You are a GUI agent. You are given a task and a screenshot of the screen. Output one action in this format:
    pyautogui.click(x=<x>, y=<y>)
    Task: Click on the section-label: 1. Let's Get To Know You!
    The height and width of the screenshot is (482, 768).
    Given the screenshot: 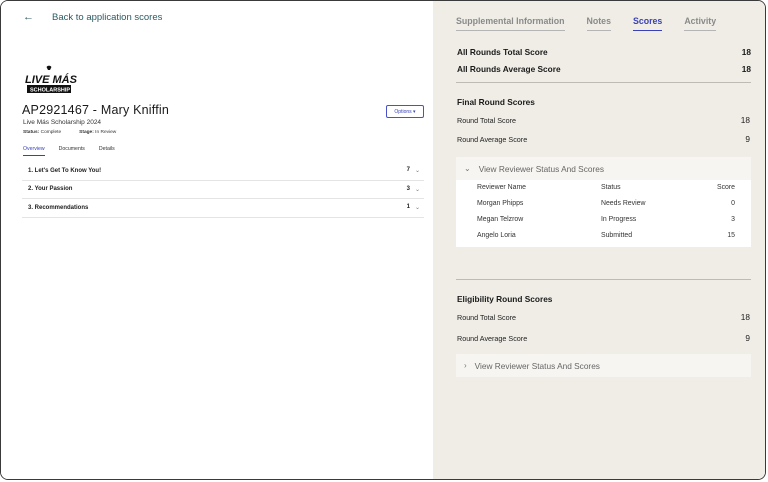 What is the action you would take?
    pyautogui.click(x=65, y=170)
    